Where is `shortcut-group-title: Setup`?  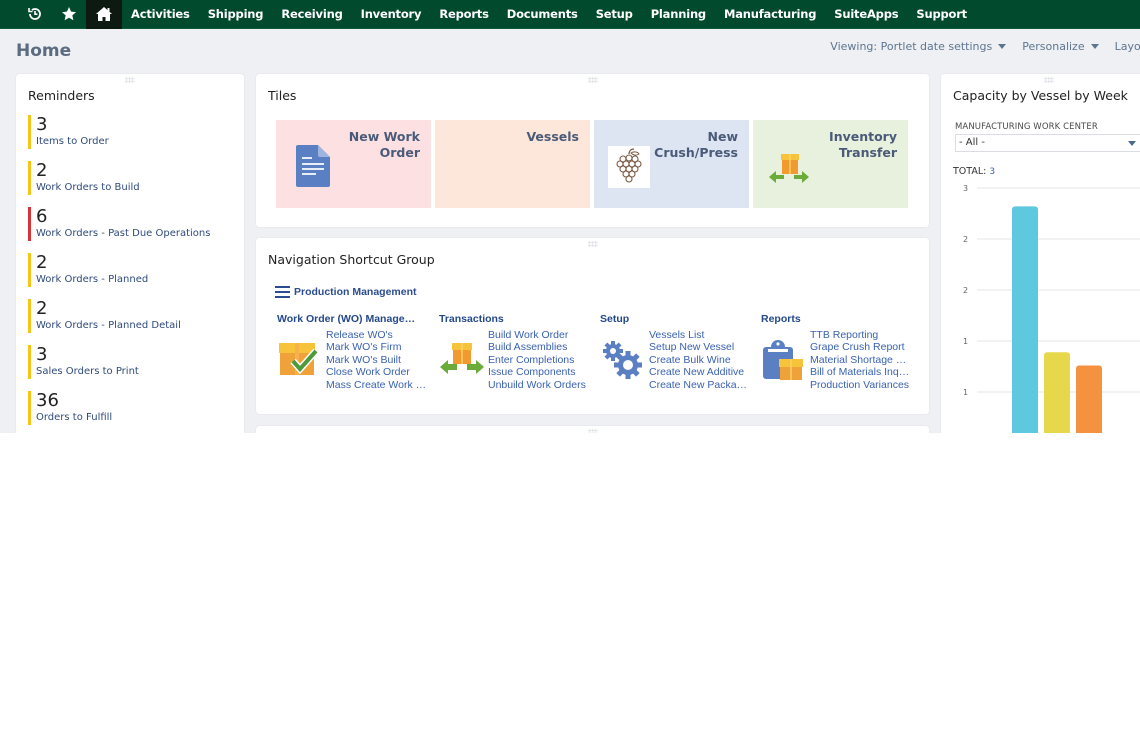 shortcut-group-title: Setup is located at coordinates (680, 319).